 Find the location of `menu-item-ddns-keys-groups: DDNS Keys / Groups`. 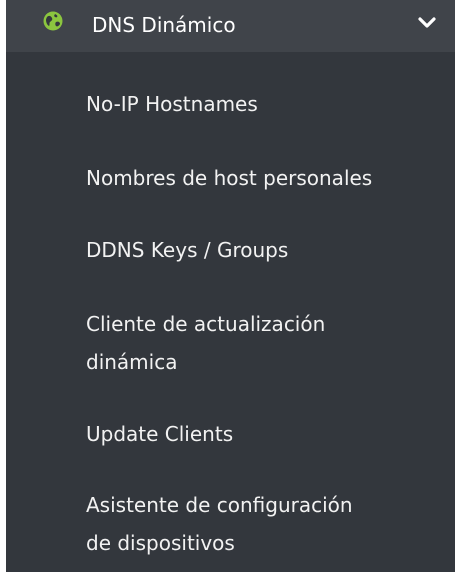

menu-item-ddns-keys-groups: DDNS Keys / Groups is located at coordinates (268, 250).